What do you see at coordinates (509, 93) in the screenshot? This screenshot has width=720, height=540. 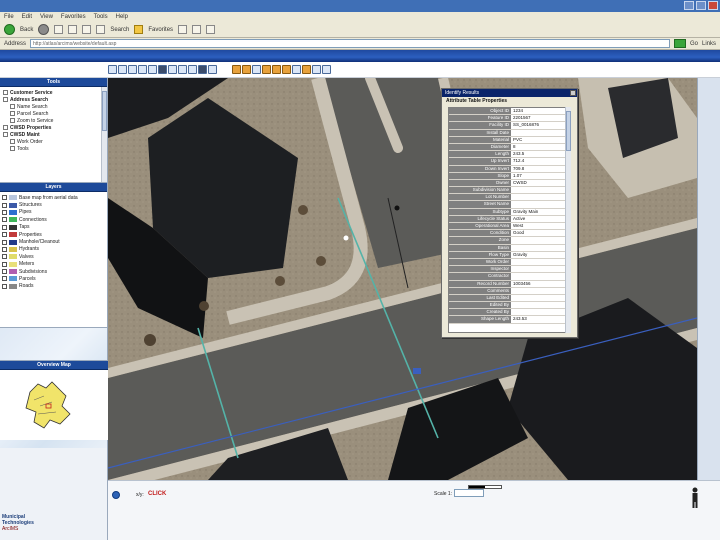 I see `identify-window-titlebar: Identify Results` at bounding box center [509, 93].